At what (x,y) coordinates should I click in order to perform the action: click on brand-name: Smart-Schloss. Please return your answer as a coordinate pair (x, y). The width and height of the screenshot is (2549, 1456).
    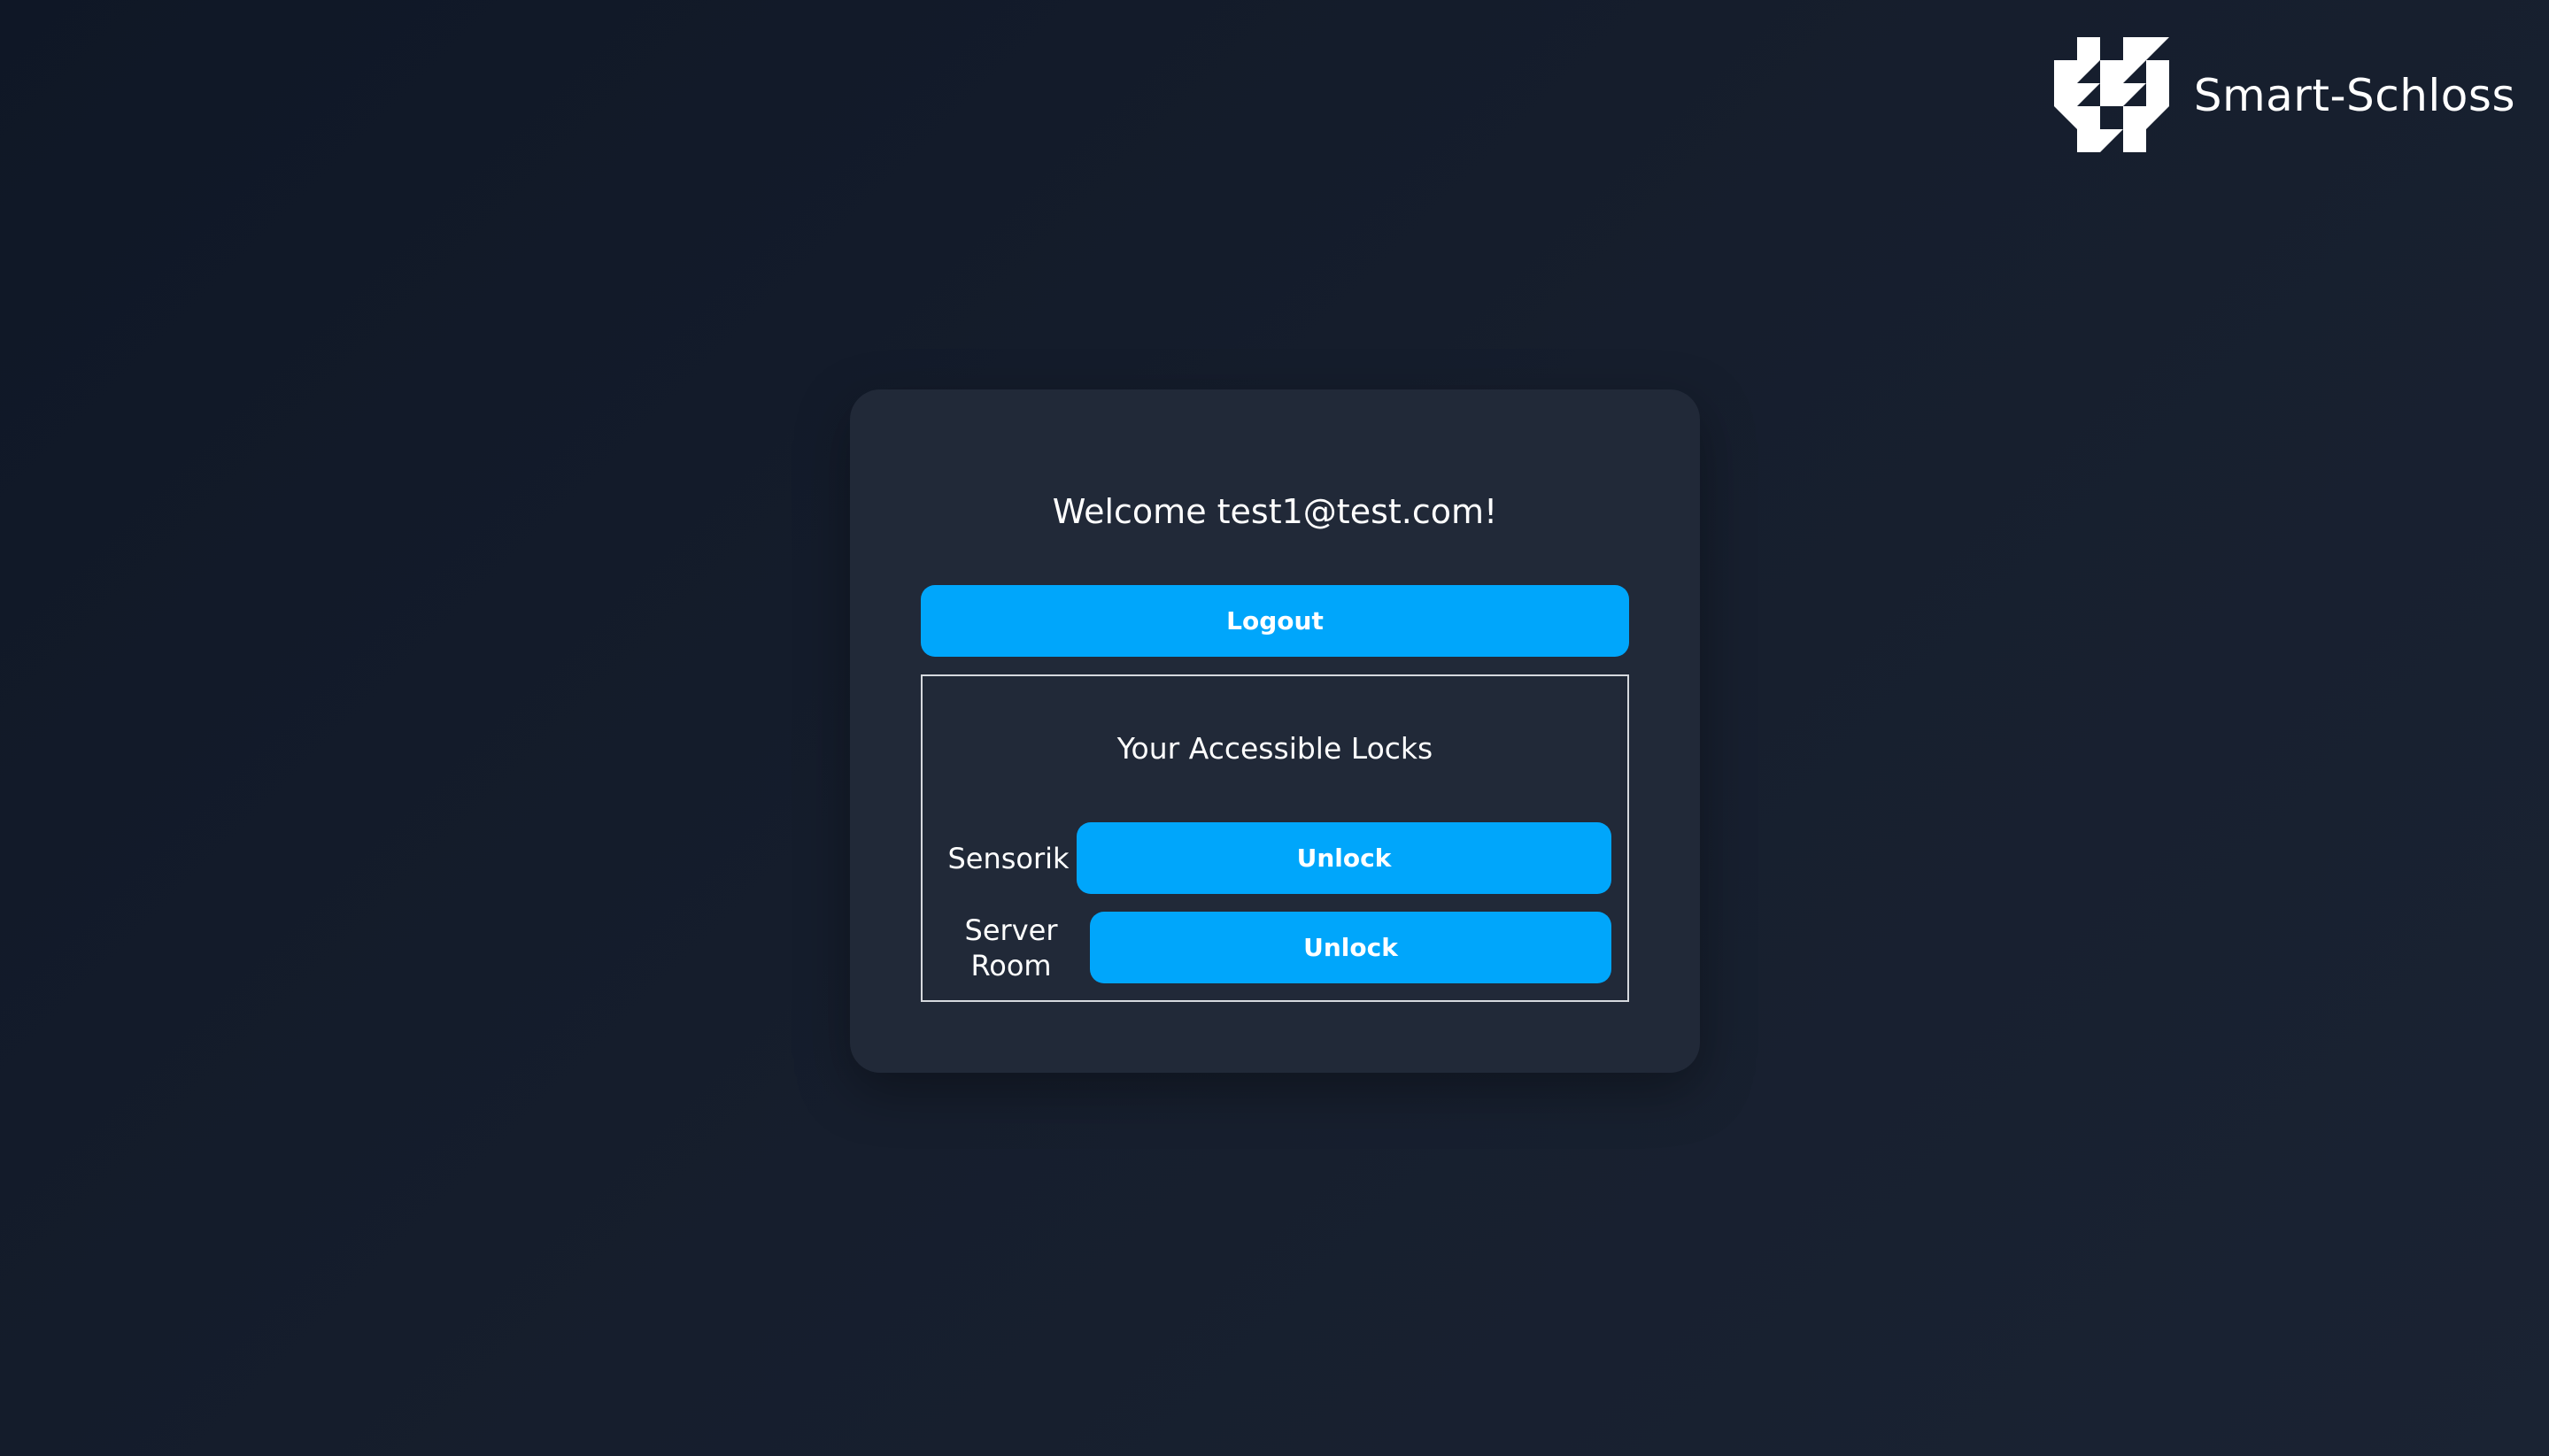
    Looking at the image, I should click on (2354, 95).